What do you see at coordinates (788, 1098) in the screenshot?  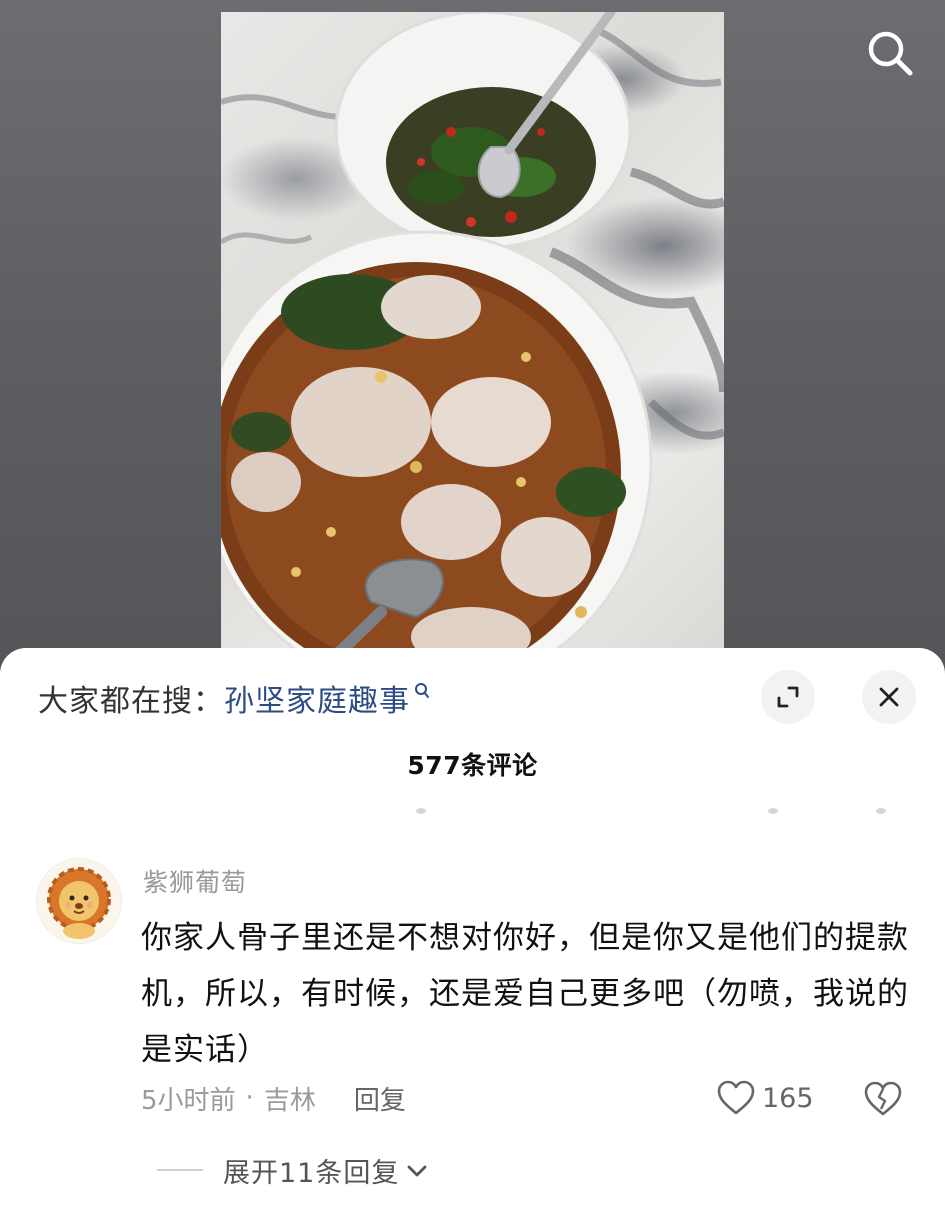 I see `like-count: 165` at bounding box center [788, 1098].